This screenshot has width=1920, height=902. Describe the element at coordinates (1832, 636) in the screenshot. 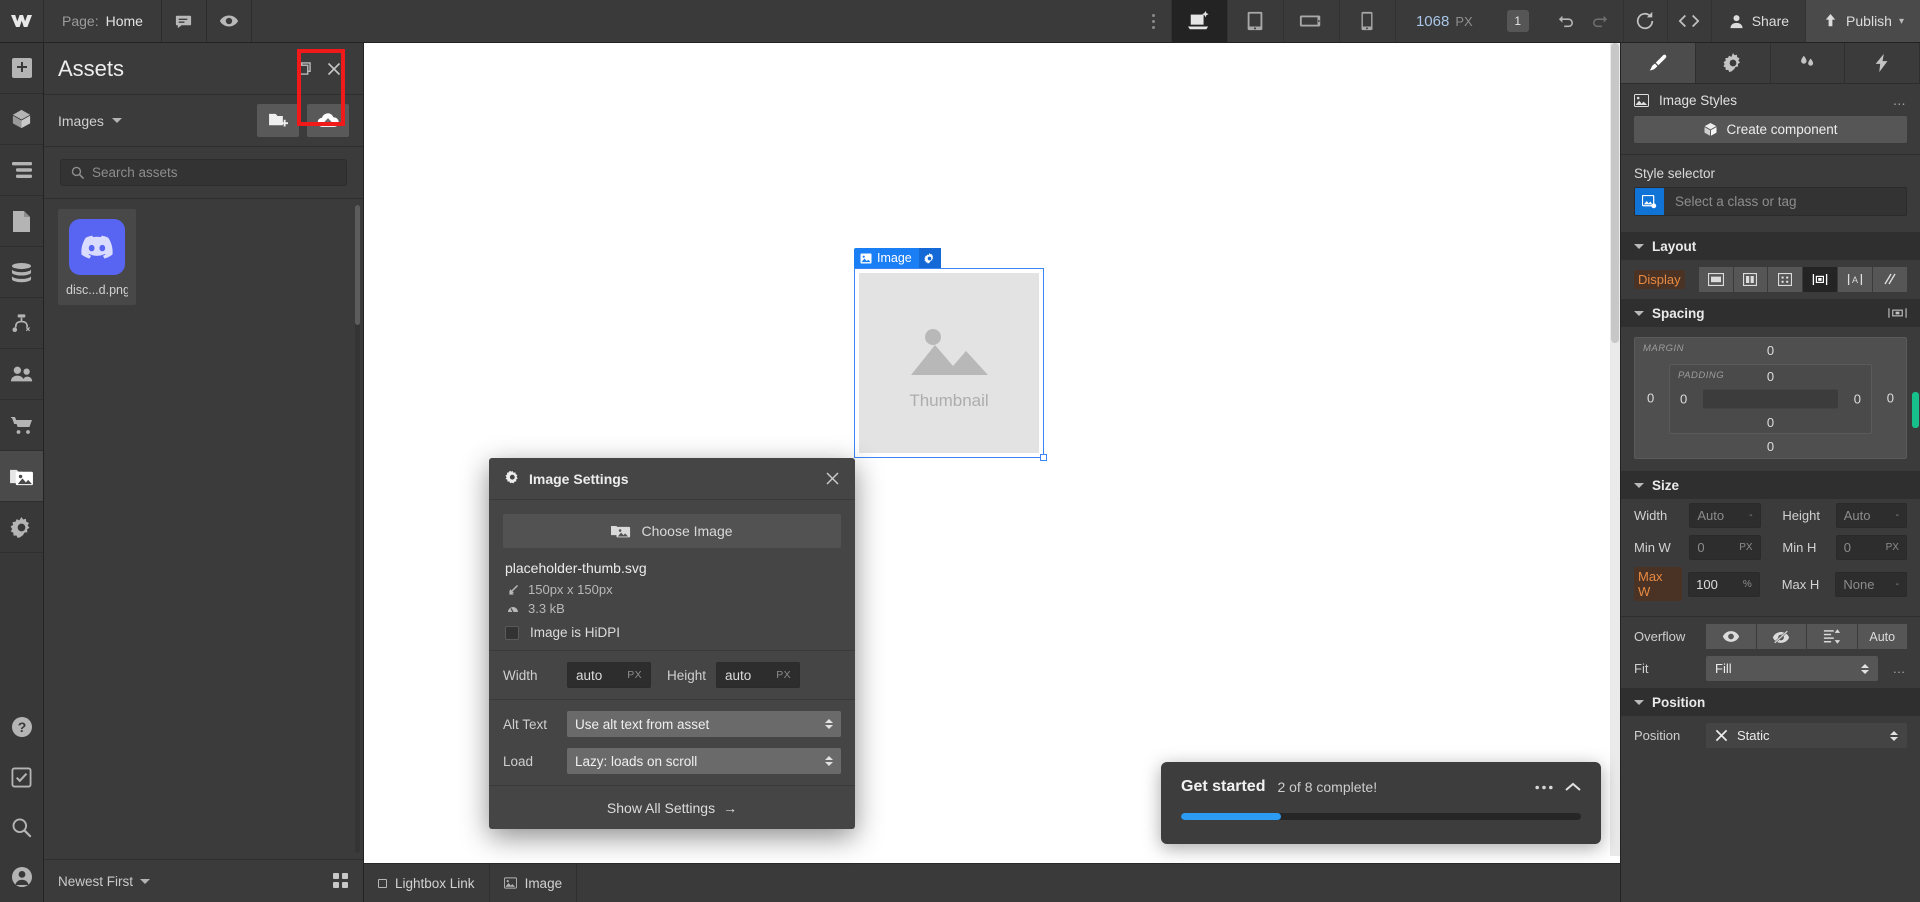

I see `overflow-scroll-option` at that location.